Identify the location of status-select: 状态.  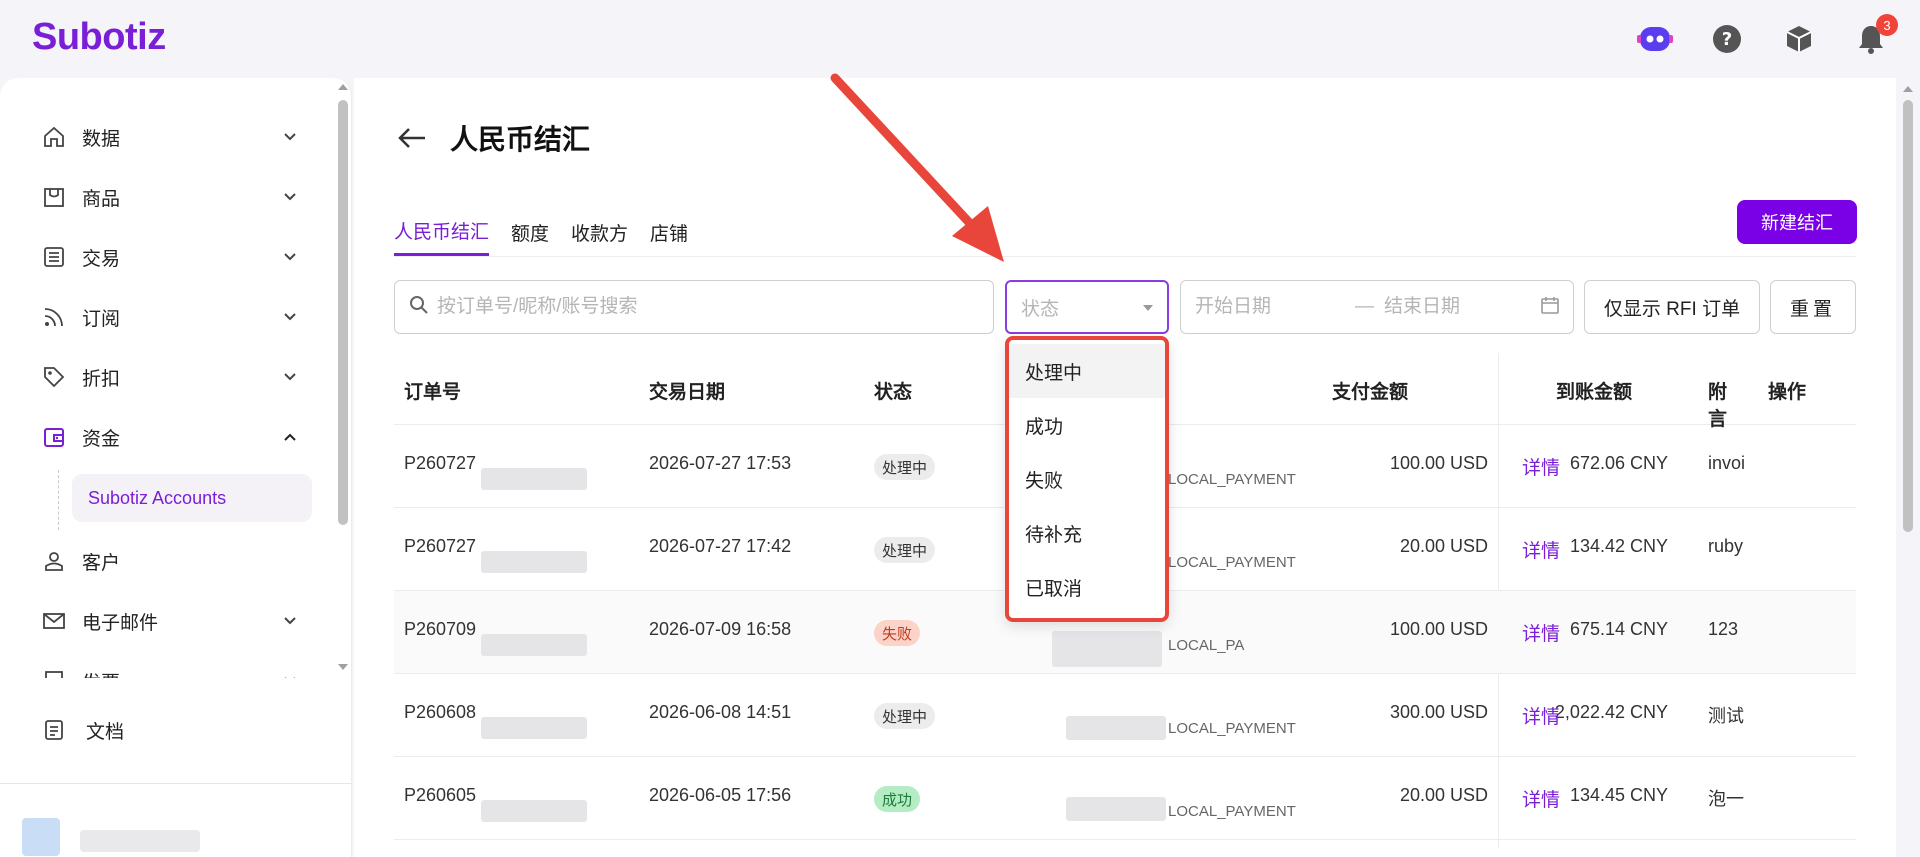
(1087, 307).